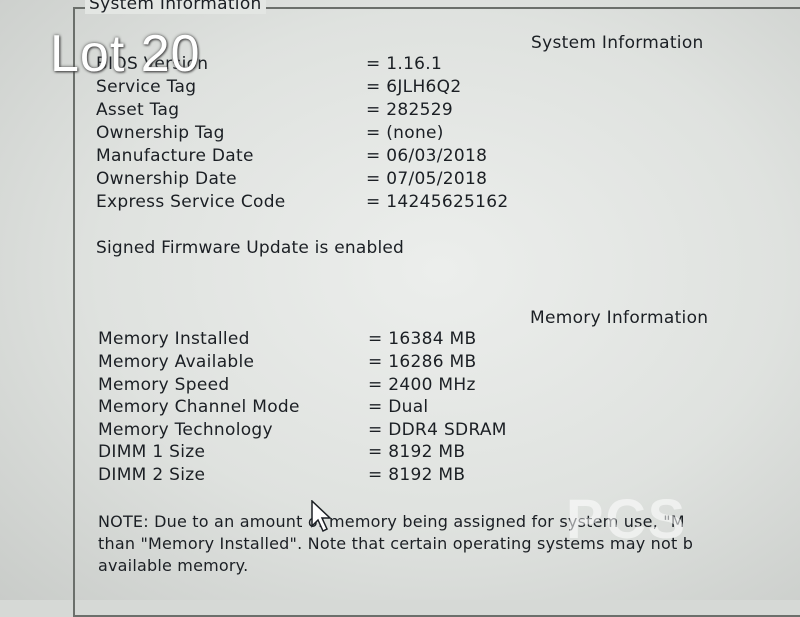 The width and height of the screenshot is (800, 617). Describe the element at coordinates (619, 318) in the screenshot. I see `memory-information-title: Memory Information` at that location.